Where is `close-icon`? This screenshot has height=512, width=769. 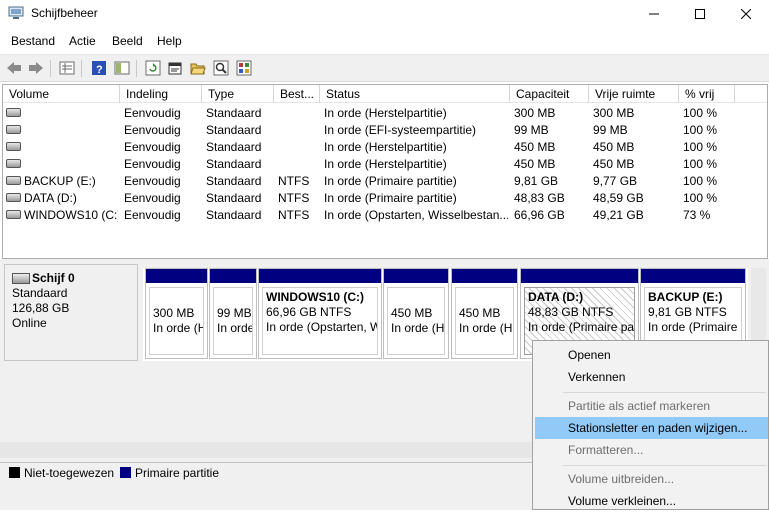
close-icon is located at coordinates (746, 14).